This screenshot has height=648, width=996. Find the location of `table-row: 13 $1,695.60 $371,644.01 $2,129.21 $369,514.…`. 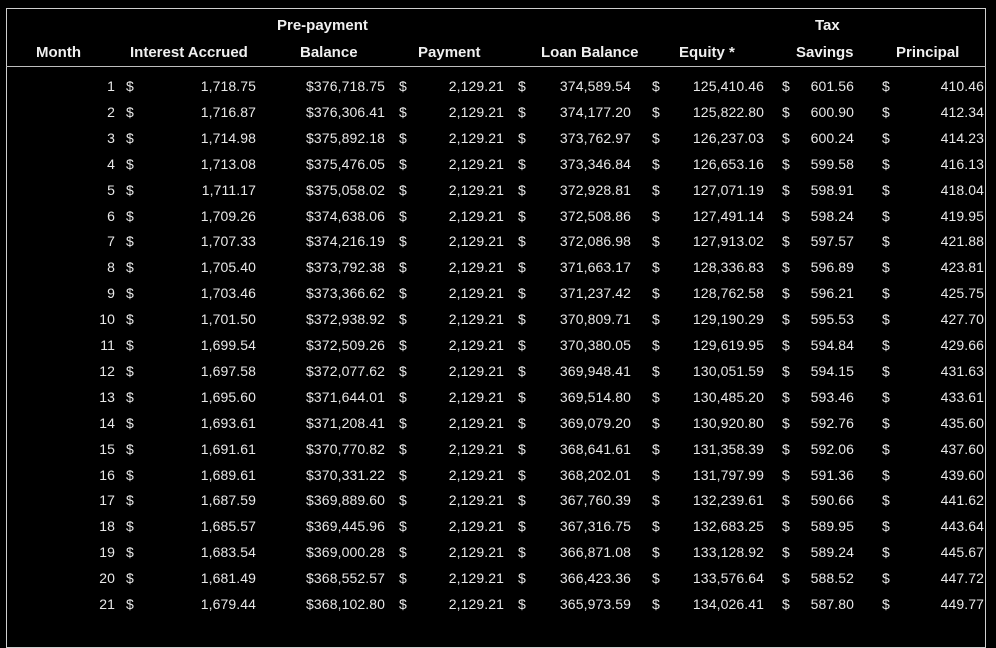

table-row: 13 $1,695.60 $371,644.01 $2,129.21 $369,514.… is located at coordinates (496, 397).